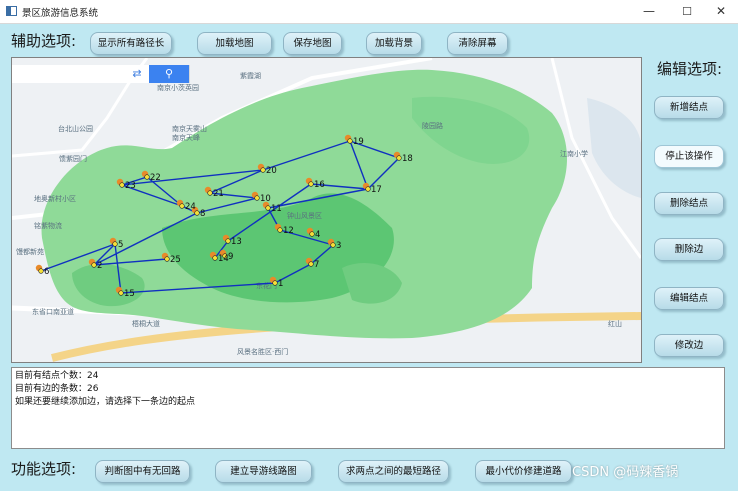  I want to click on node-label: 24, so click(190, 207).